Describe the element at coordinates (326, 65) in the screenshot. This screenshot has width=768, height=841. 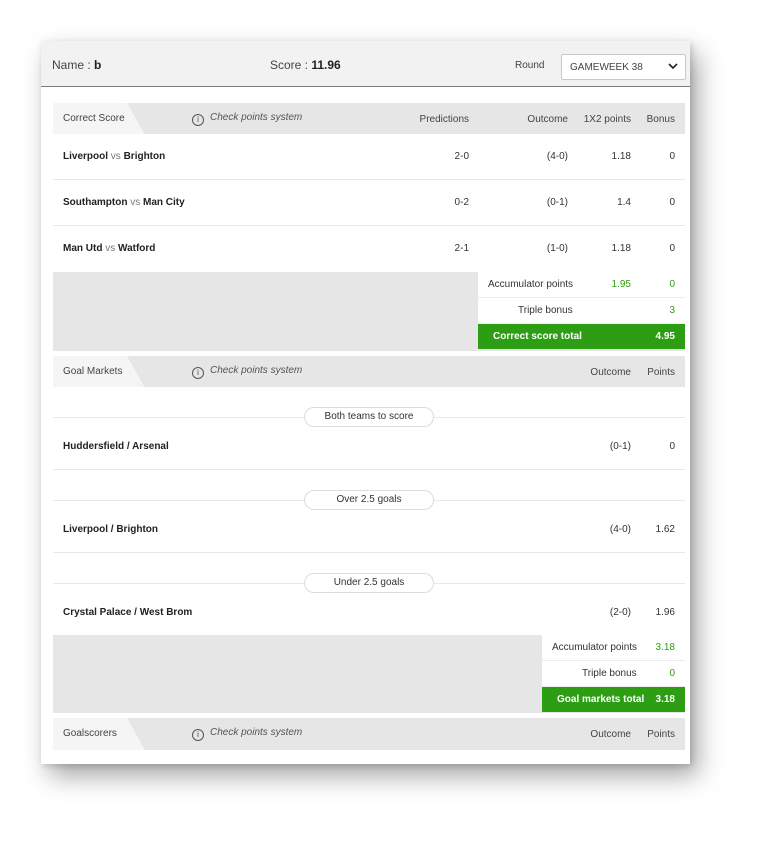
I see `score-value: 11.96` at that location.